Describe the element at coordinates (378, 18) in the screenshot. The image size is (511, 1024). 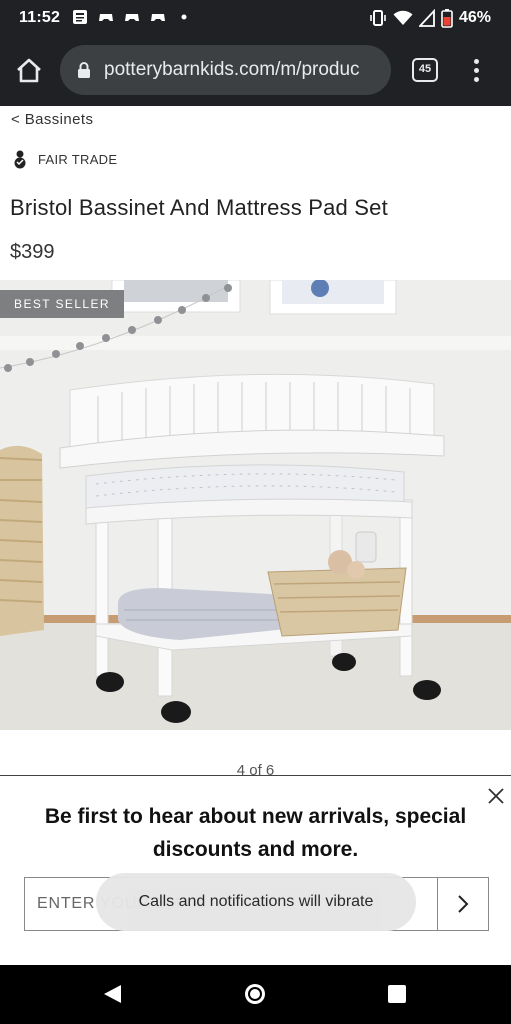
I see `vibrate-icon` at that location.